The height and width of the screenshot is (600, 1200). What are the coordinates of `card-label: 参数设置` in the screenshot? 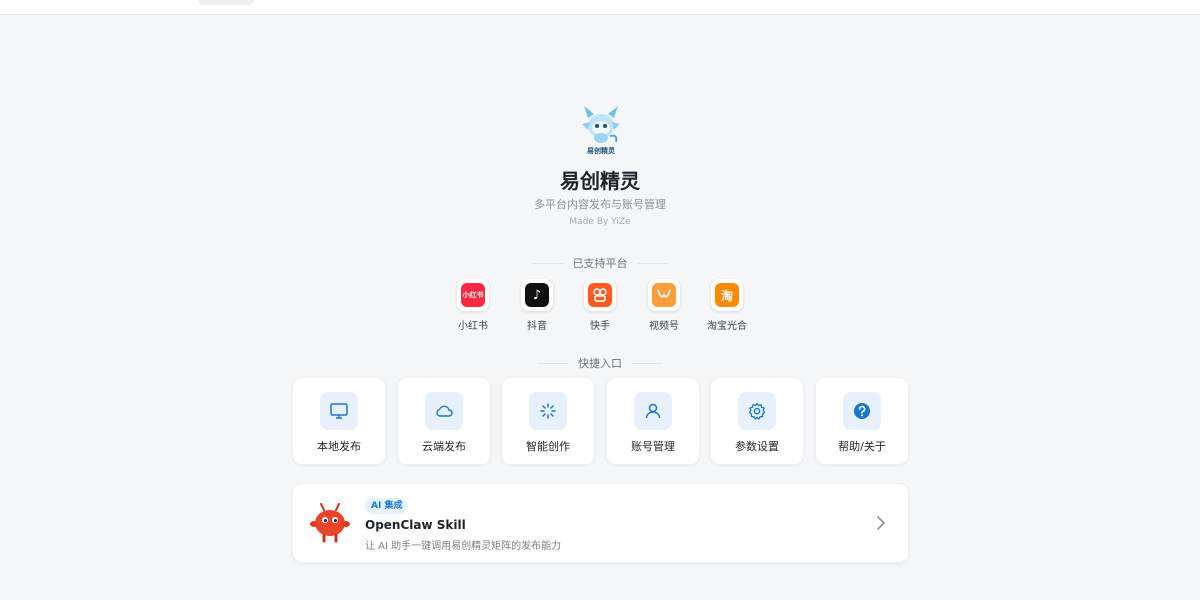 It's located at (757, 446).